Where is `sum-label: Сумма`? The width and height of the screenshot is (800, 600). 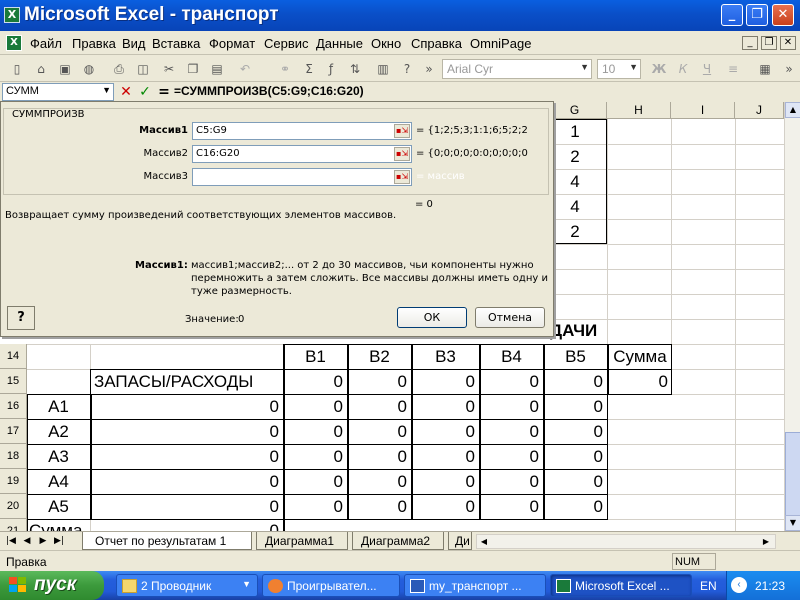 sum-label: Сумма is located at coordinates (55, 526).